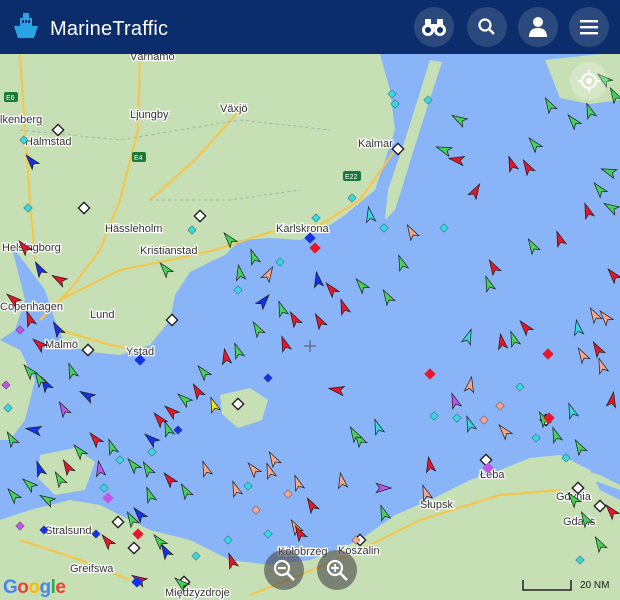 This screenshot has height=600, width=620. I want to click on hamburger-menu-icon, so click(589, 27).